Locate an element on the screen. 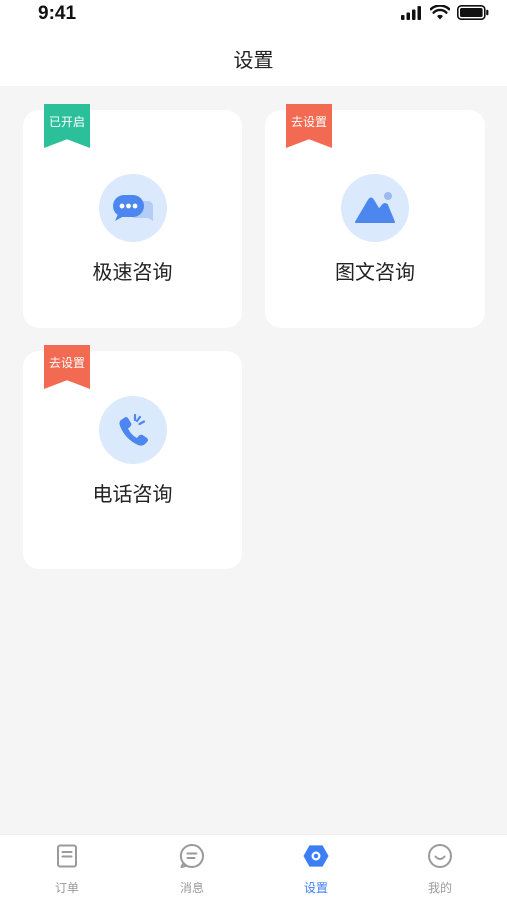 The height and width of the screenshot is (900, 507). tab-settings: 设置 is located at coordinates (316, 867).